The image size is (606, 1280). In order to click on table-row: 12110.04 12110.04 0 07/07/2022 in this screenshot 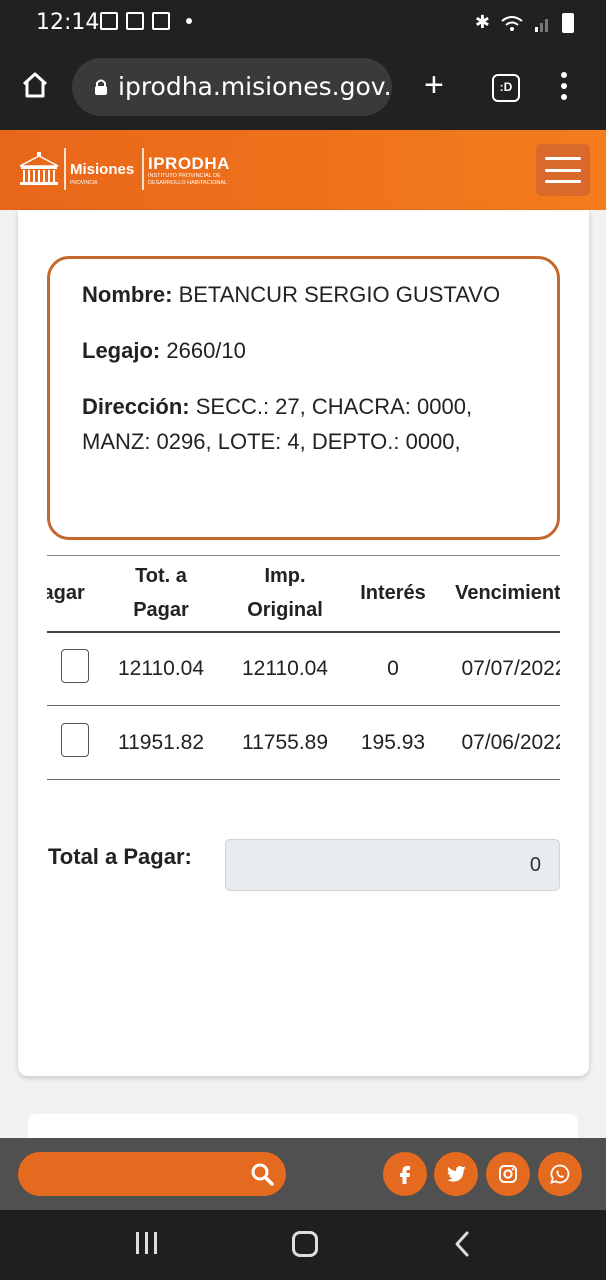, I will do `click(303, 668)`.